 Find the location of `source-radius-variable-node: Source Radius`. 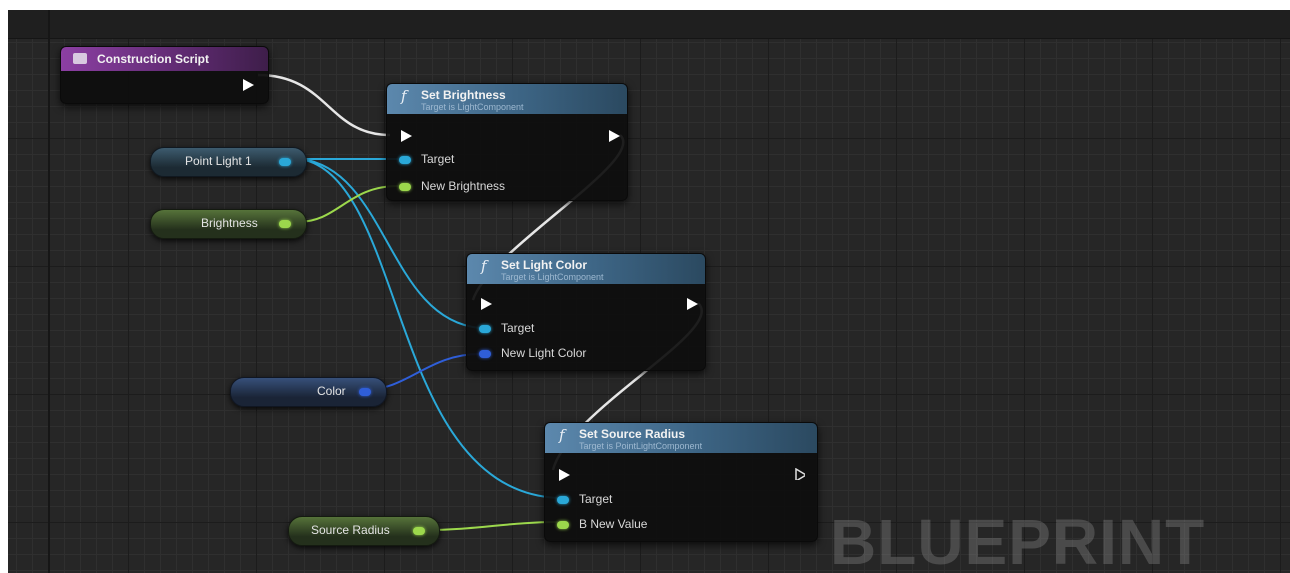

source-radius-variable-node: Source Radius is located at coordinates (364, 531).